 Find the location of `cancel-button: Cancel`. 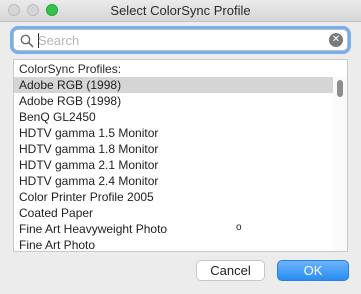

cancel-button: Cancel is located at coordinates (230, 270).